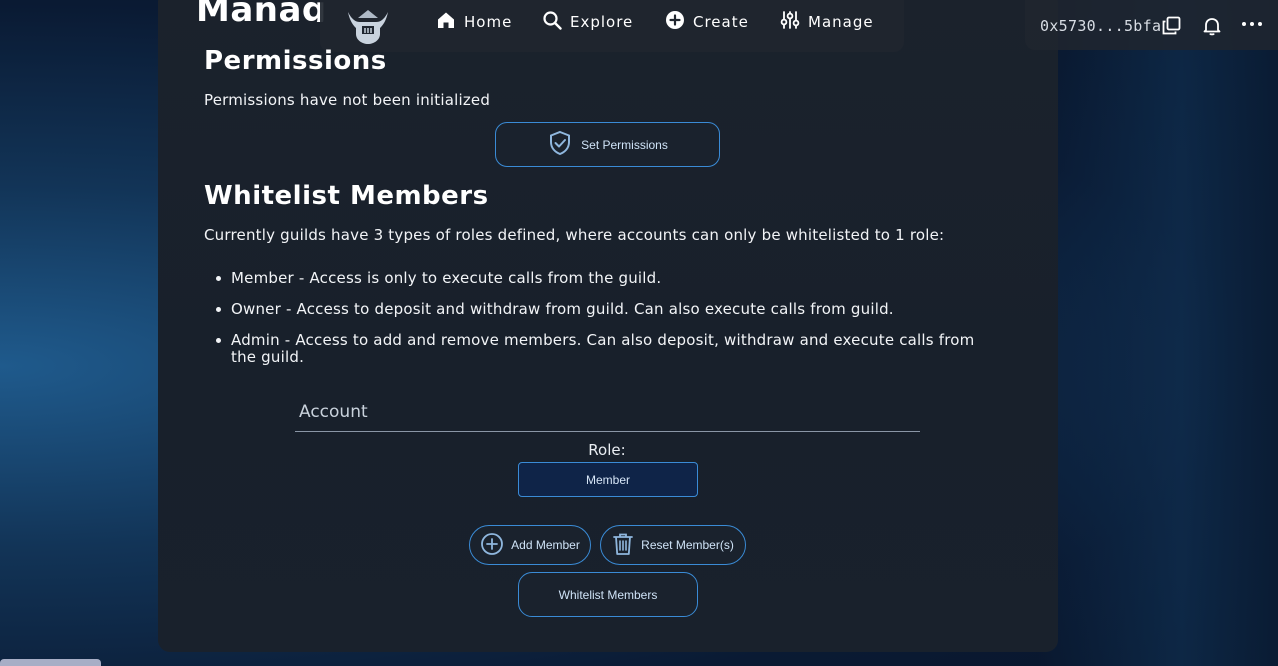 This screenshot has height=666, width=1278. I want to click on nav-home-label: Home, so click(488, 22).